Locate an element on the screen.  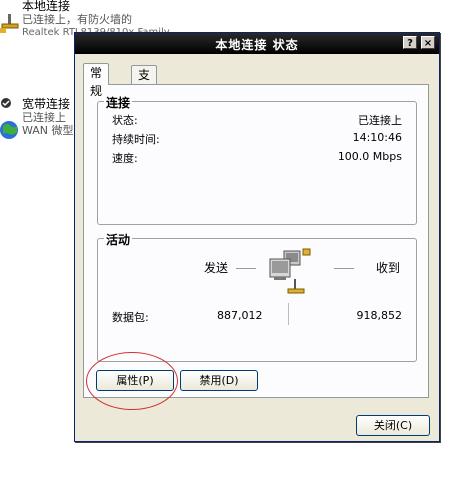
connection-name: 本地连接 is located at coordinates (46, 6).